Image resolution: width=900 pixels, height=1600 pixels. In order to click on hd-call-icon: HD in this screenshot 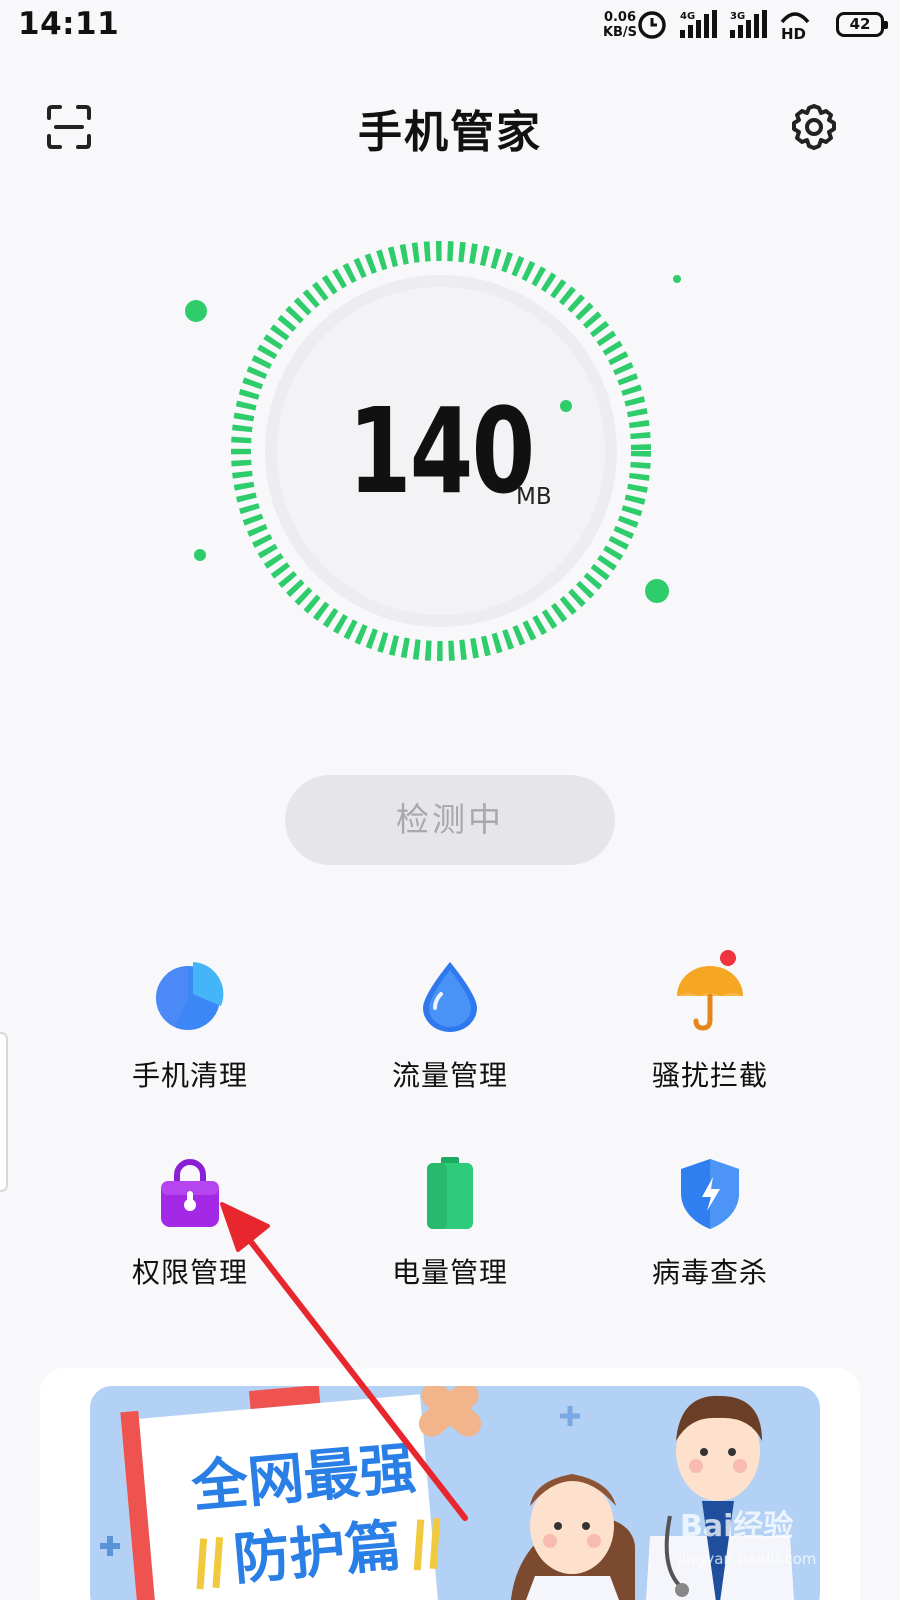, I will do `click(795, 27)`.